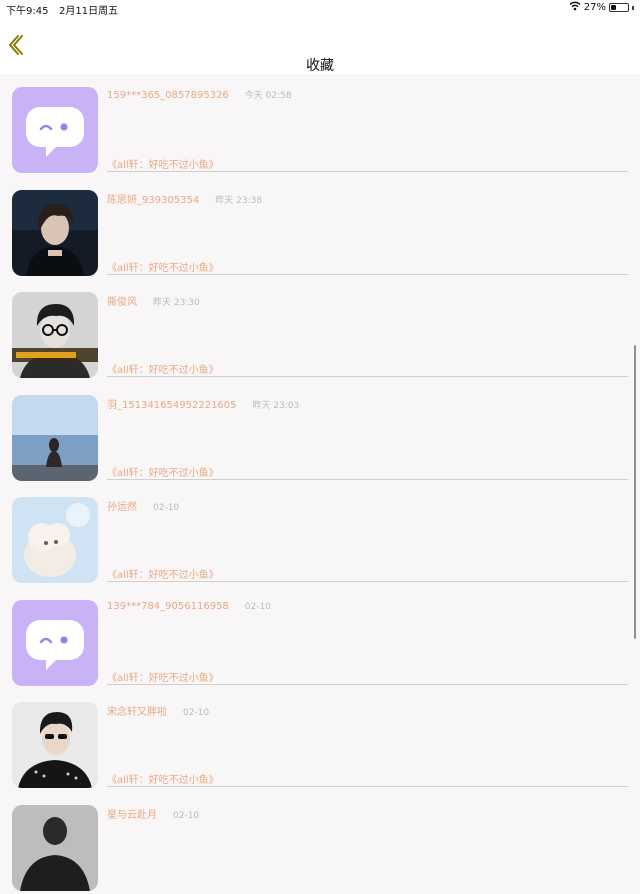 The image size is (640, 894). What do you see at coordinates (575, 7) in the screenshot?
I see `wifi-icon` at bounding box center [575, 7].